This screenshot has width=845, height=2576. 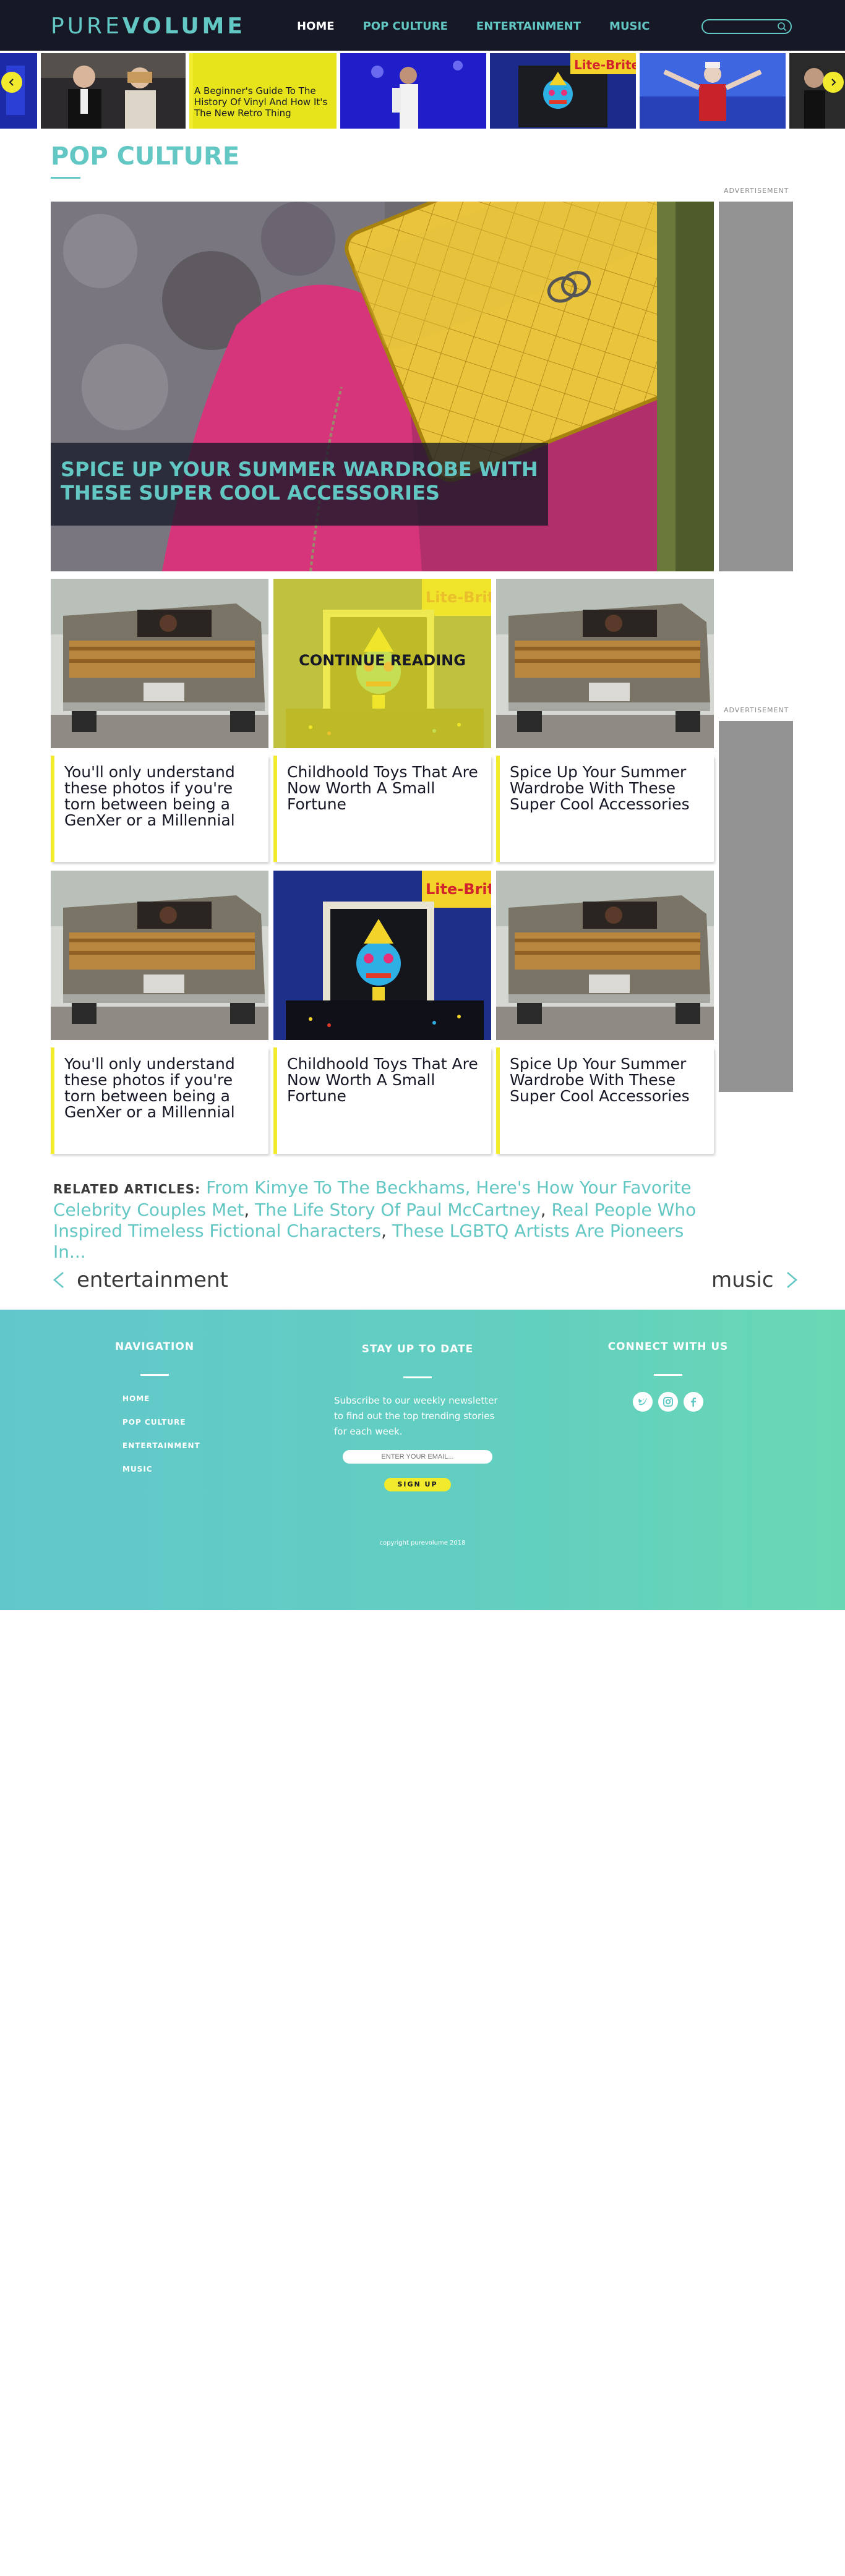 I want to click on facebook-icon, so click(x=694, y=1402).